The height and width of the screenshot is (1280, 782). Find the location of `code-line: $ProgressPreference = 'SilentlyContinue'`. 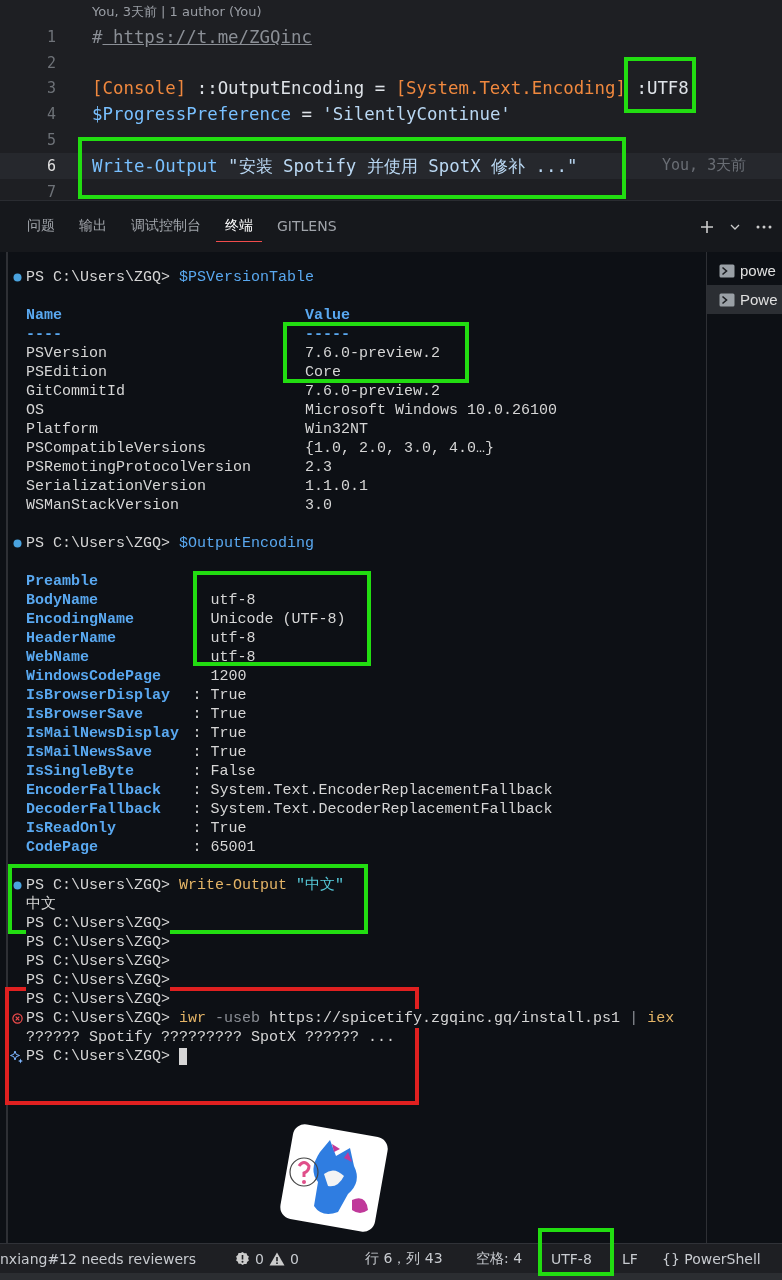

code-line: $ProgressPreference = 'SilentlyContinue' is located at coordinates (301, 114).